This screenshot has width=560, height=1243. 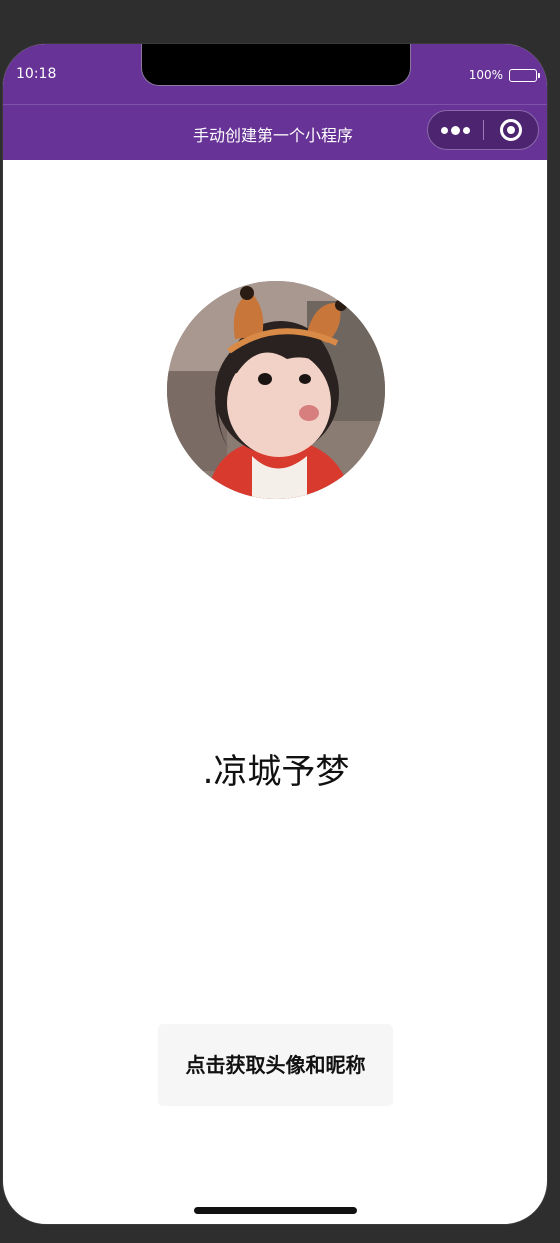 I want to click on notch, so click(x=276, y=65).